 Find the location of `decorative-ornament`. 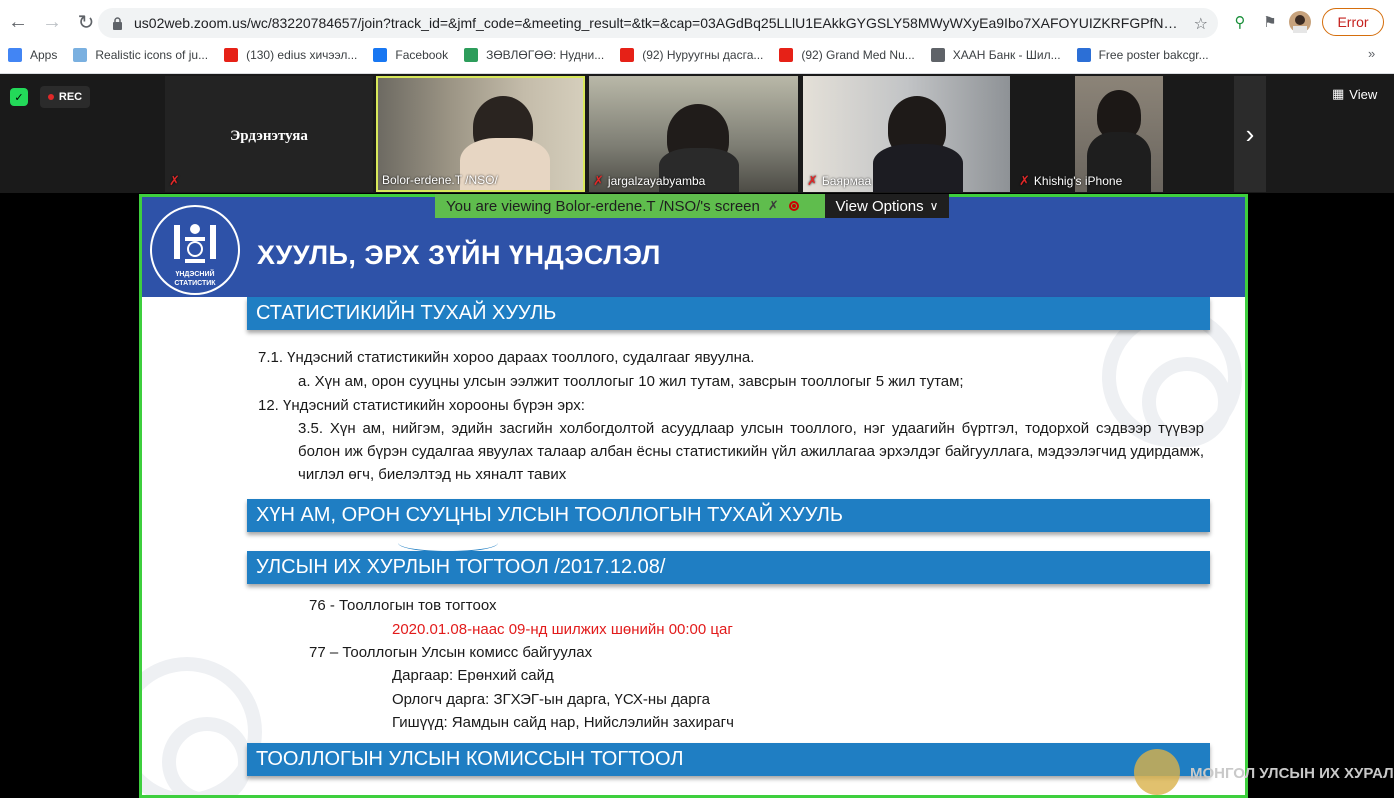

decorative-ornament is located at coordinates (207, 756).